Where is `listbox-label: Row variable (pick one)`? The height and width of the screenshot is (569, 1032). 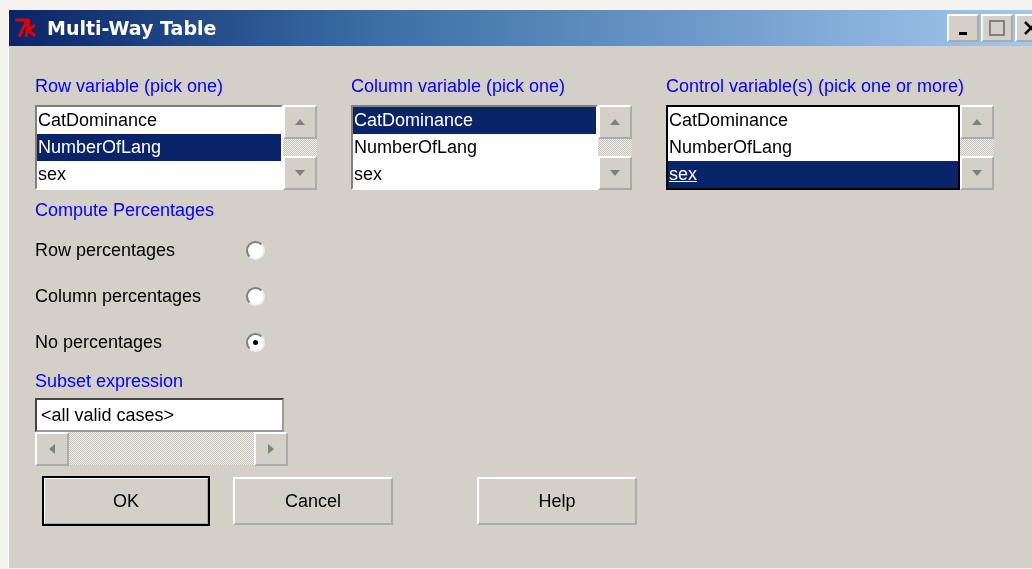 listbox-label: Row variable (pick one) is located at coordinates (130, 86).